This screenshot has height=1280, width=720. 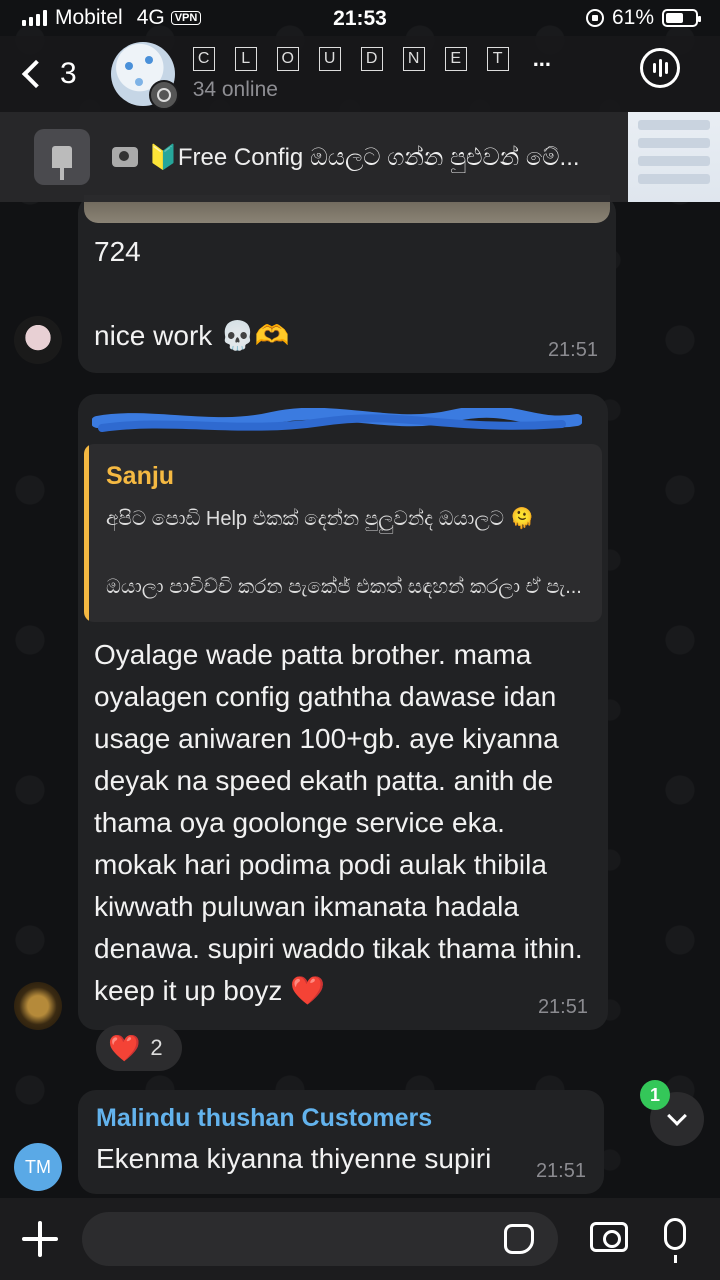 What do you see at coordinates (455, 59) in the screenshot?
I see `title-letter: E` at bounding box center [455, 59].